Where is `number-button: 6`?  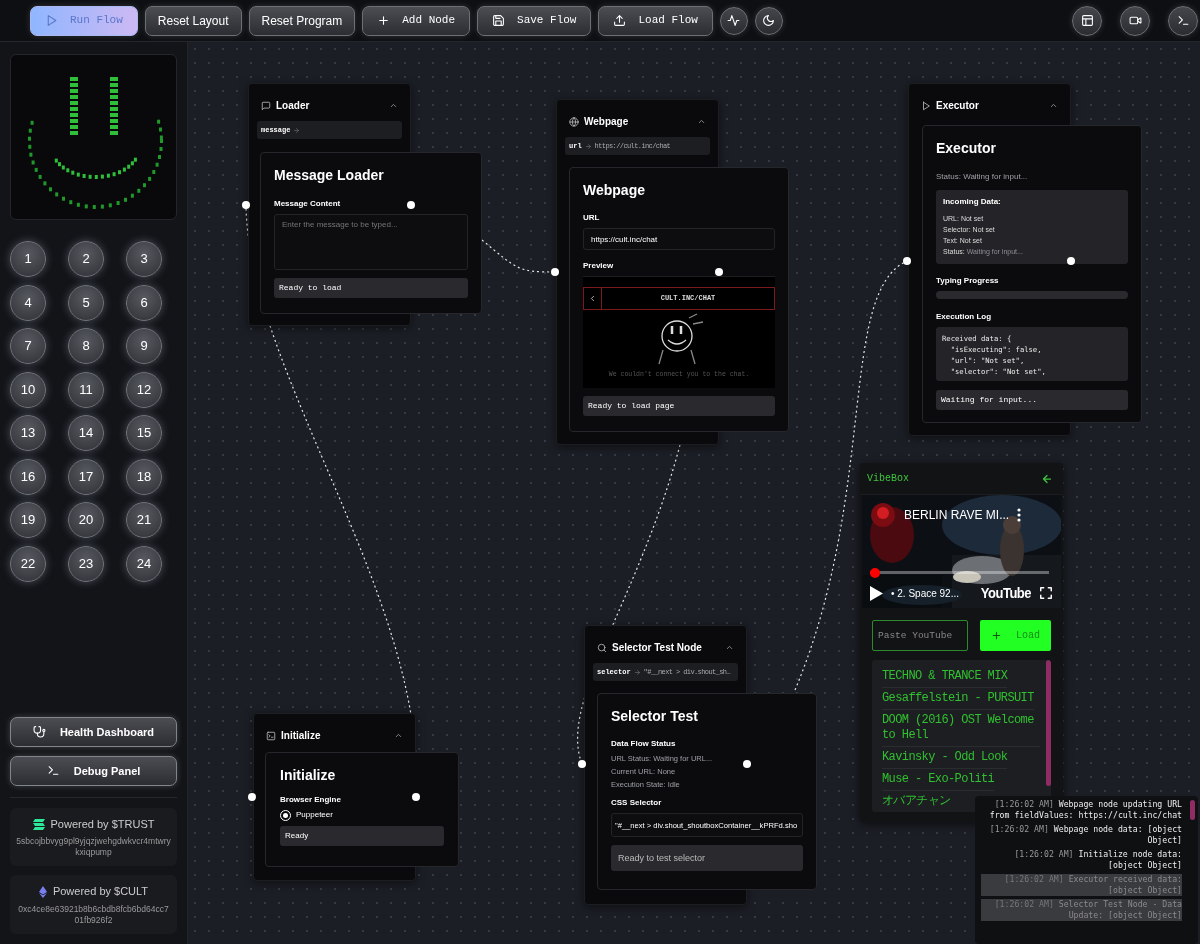 number-button: 6 is located at coordinates (144, 302).